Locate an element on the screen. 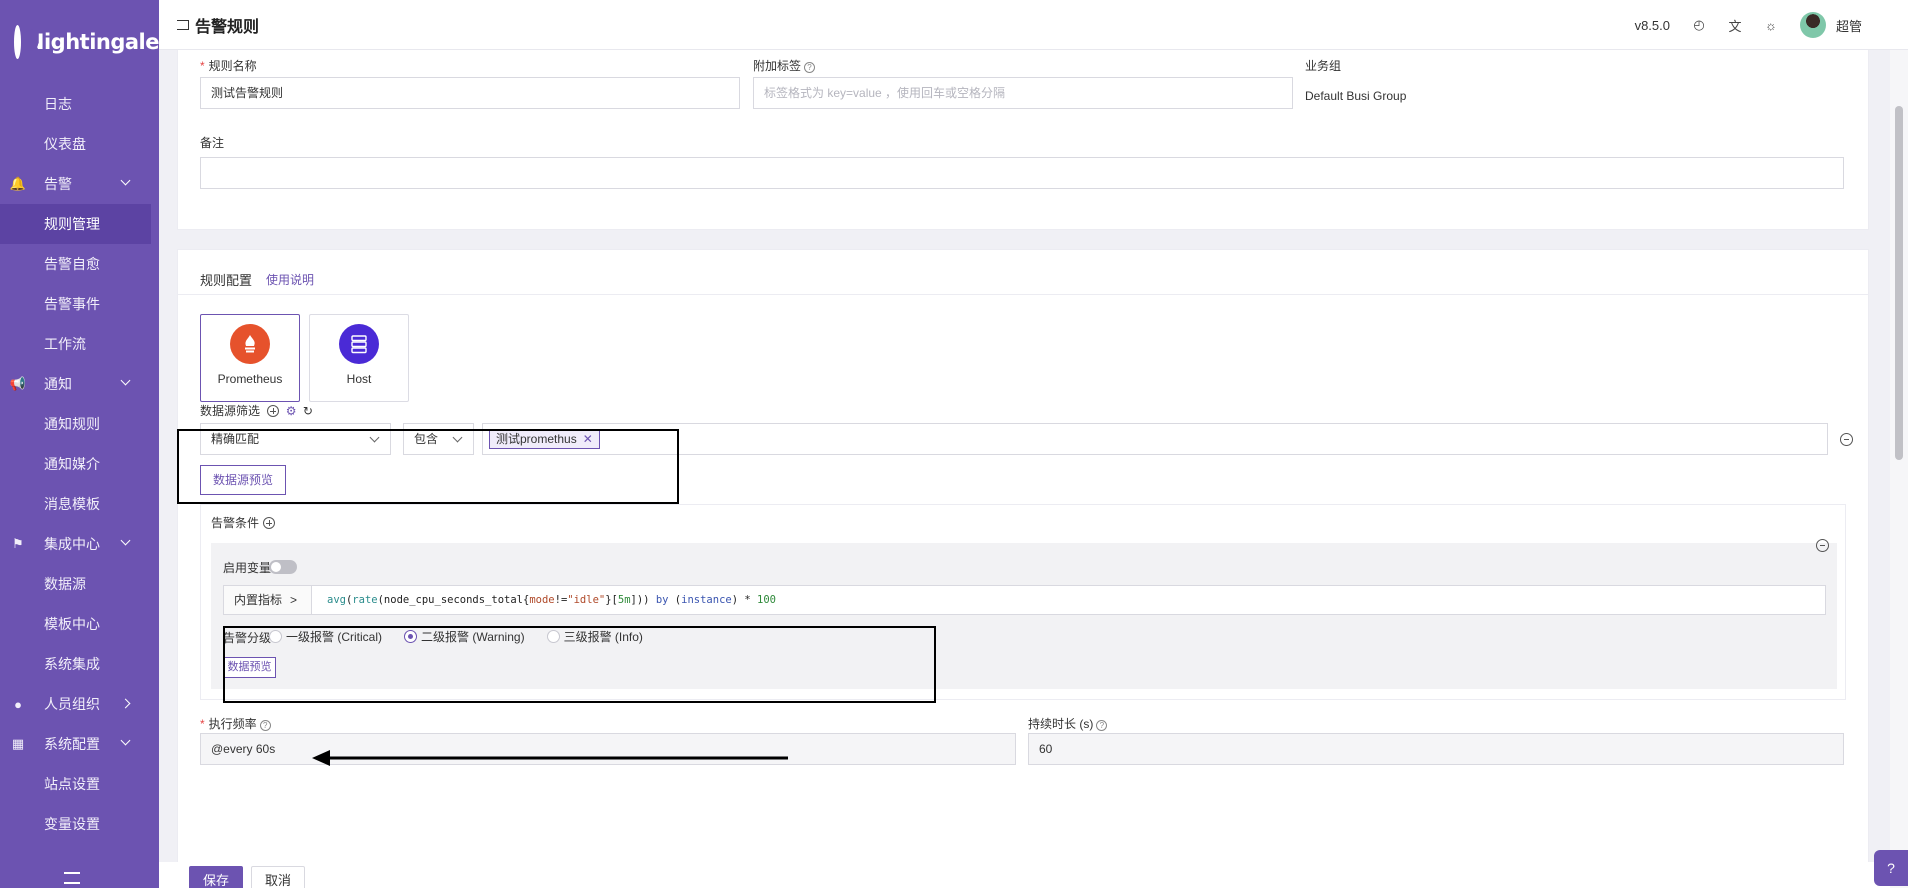  sidebar-item: 仪表盘 is located at coordinates (79, 144).